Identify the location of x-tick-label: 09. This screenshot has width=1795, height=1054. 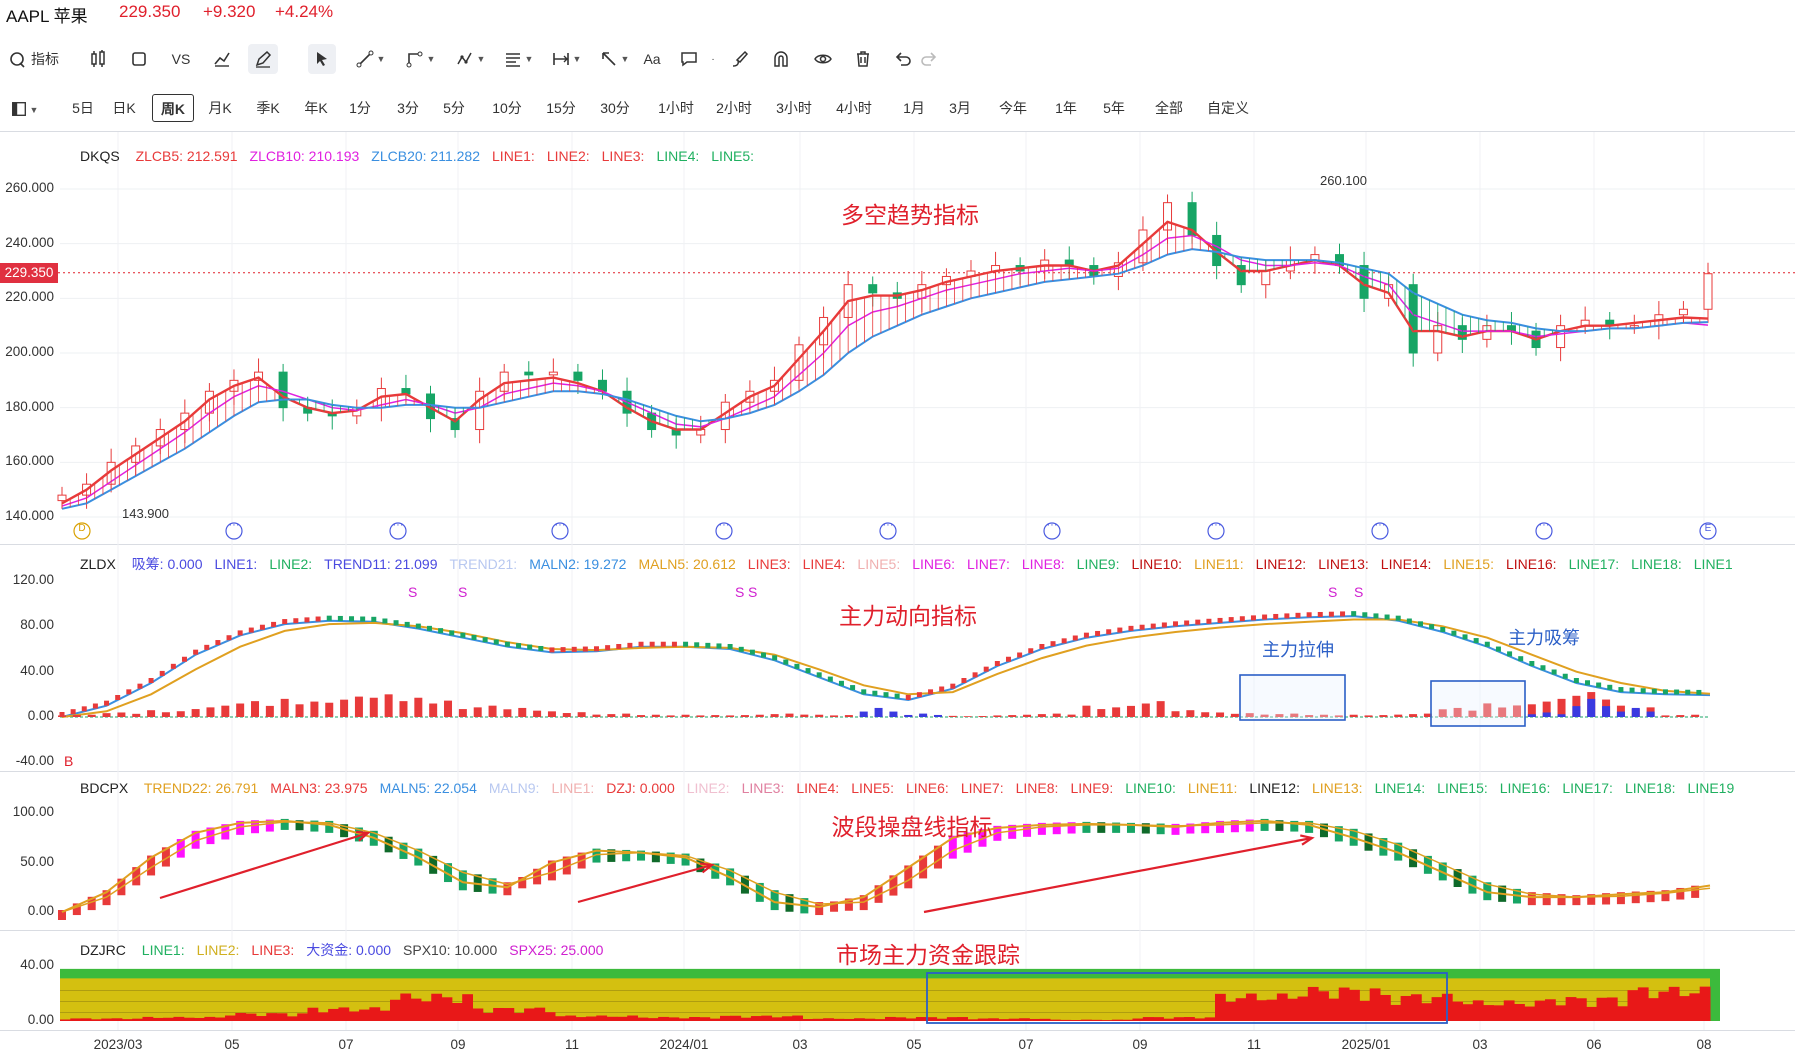
(458, 1044).